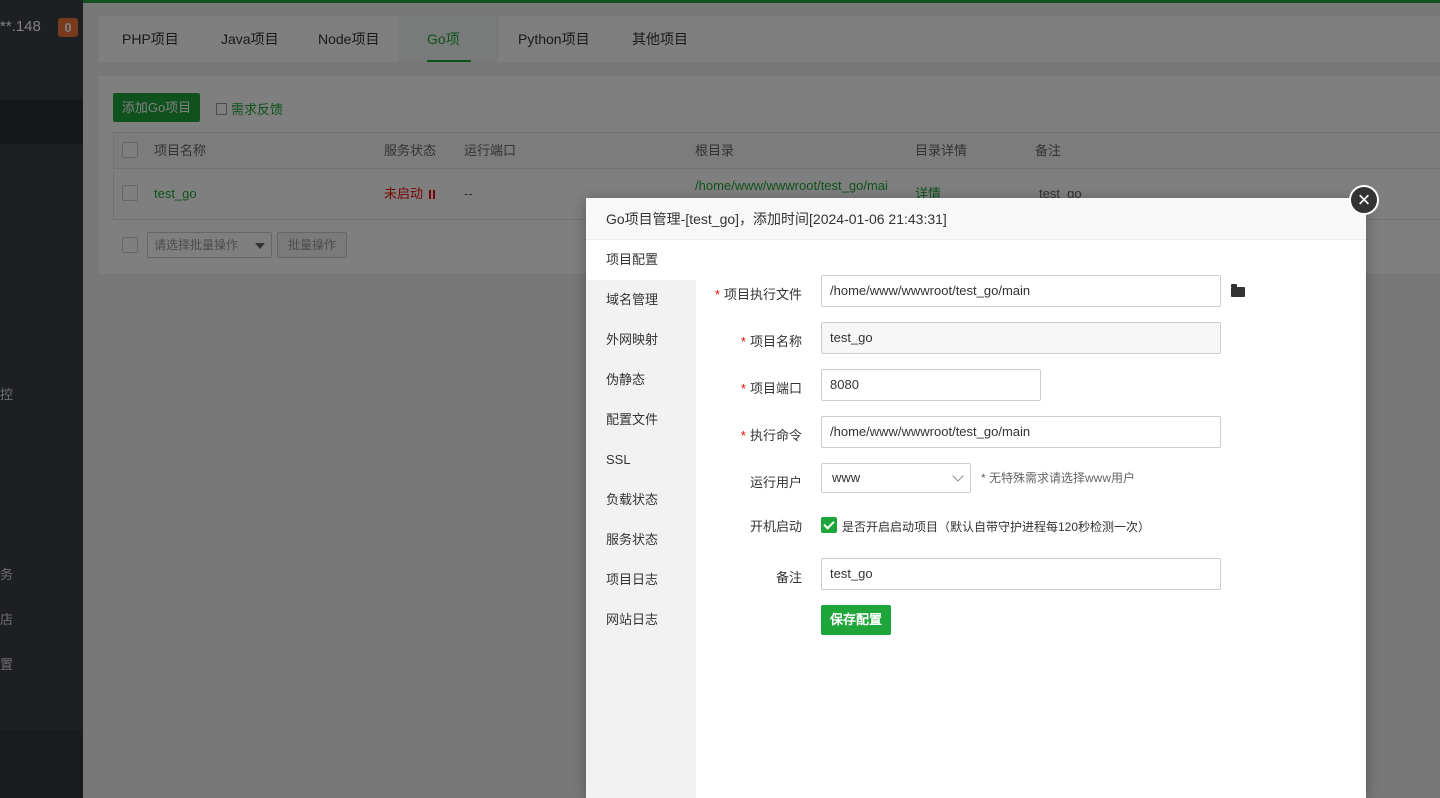 This screenshot has height=798, width=1440. Describe the element at coordinates (931, 385) in the screenshot. I see `project-port-input: 8080` at that location.